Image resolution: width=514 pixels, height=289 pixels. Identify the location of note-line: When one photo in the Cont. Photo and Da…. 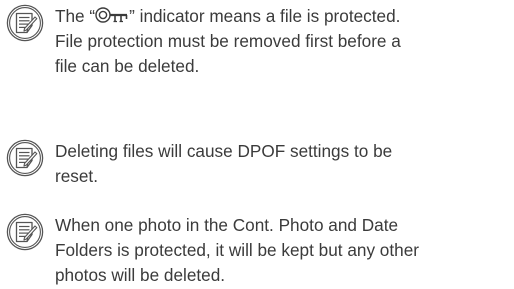
(227, 225).